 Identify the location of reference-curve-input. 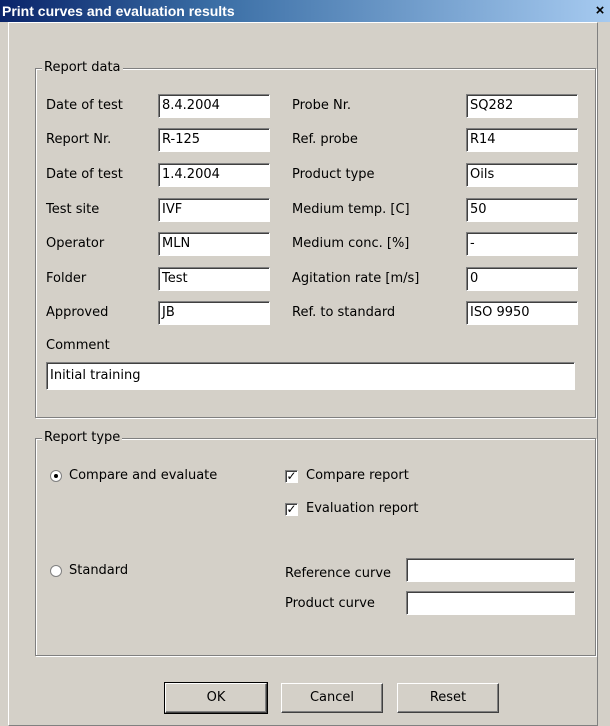
(490, 570).